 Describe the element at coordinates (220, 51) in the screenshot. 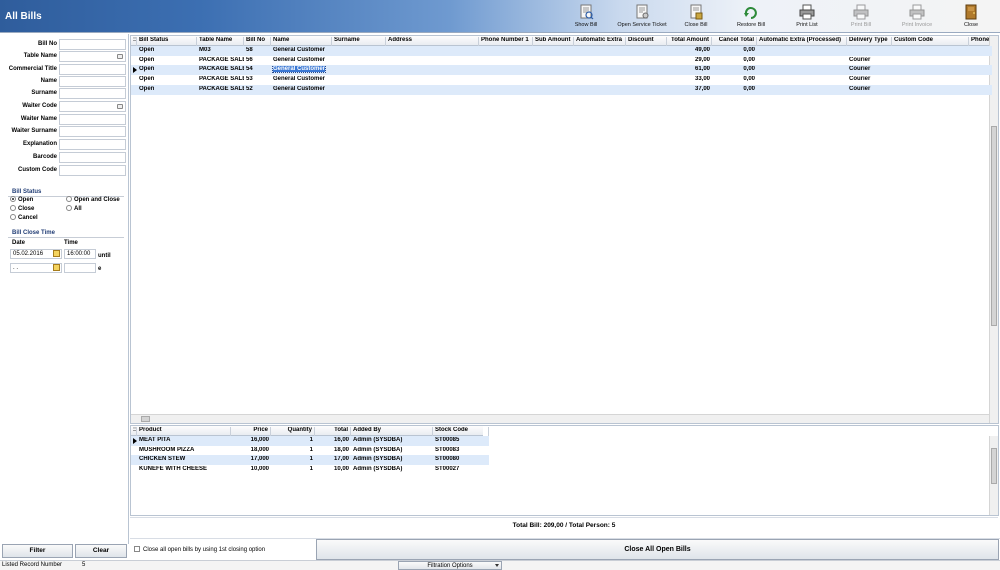

I see `table-cell: M03` at that location.